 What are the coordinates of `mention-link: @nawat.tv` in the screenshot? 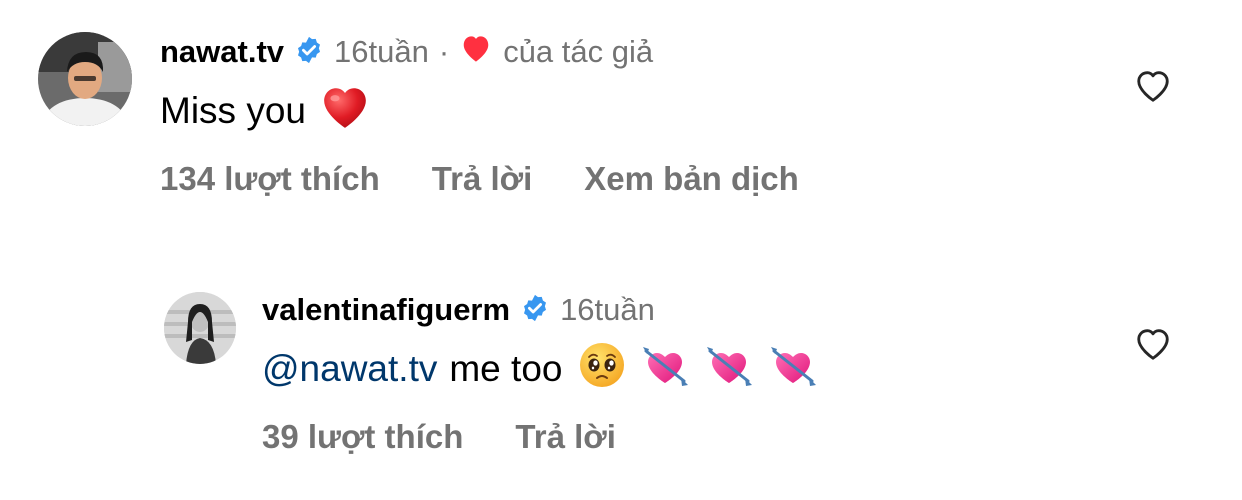 It's located at (349, 369).